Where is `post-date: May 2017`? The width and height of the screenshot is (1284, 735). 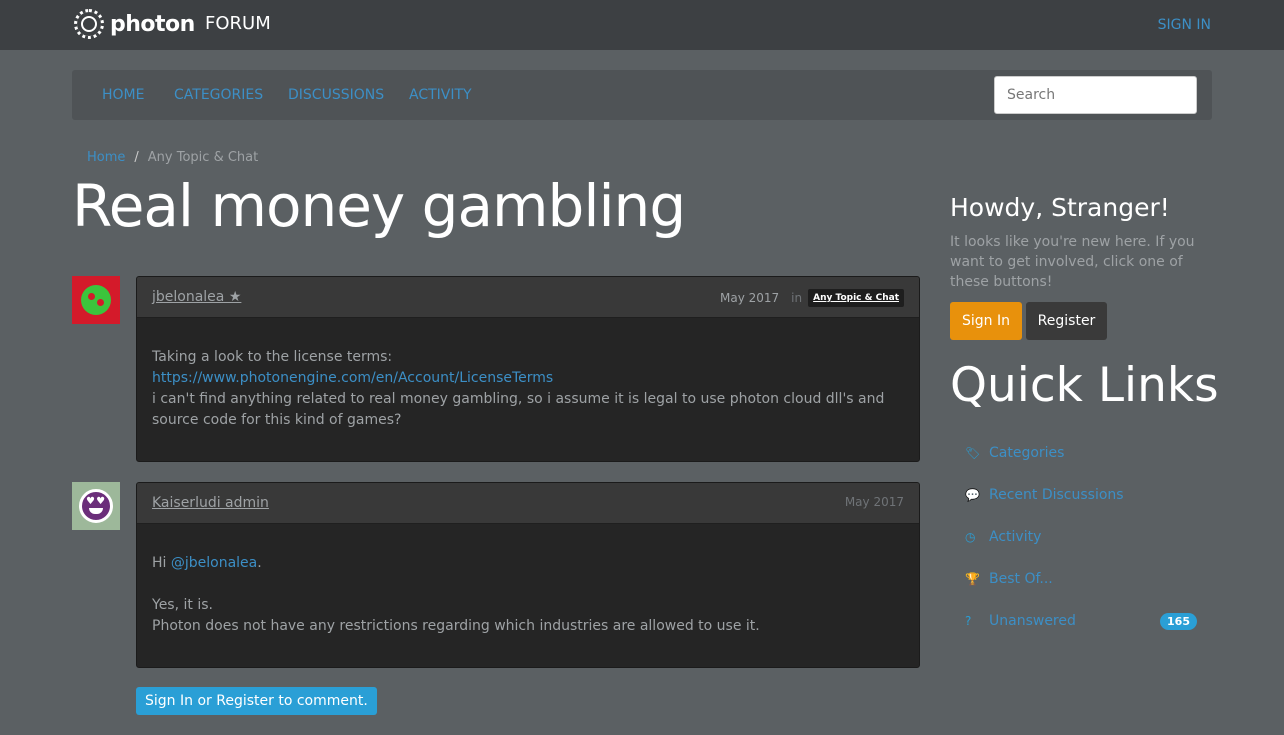
post-date: May 2017 is located at coordinates (749, 298).